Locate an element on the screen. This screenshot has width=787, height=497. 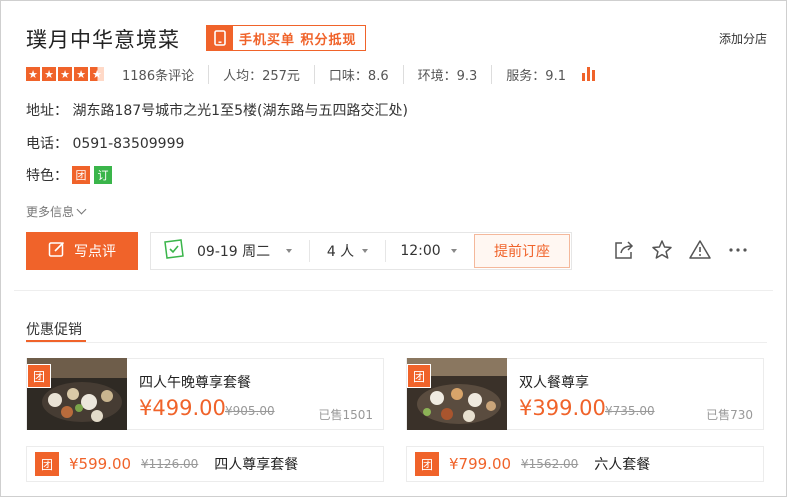
time-value: 12:00 is located at coordinates (420, 251).